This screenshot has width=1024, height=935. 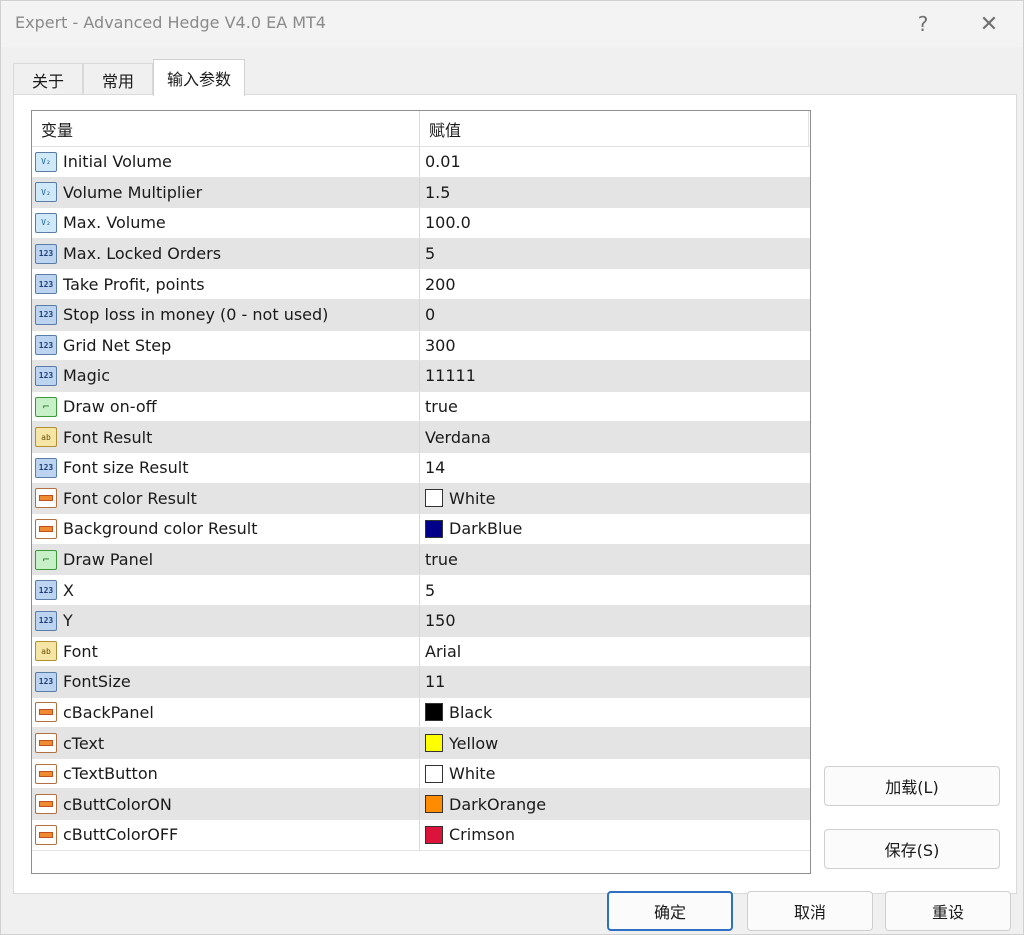 What do you see at coordinates (435, 682) in the screenshot?
I see `value-text: 11` at bounding box center [435, 682].